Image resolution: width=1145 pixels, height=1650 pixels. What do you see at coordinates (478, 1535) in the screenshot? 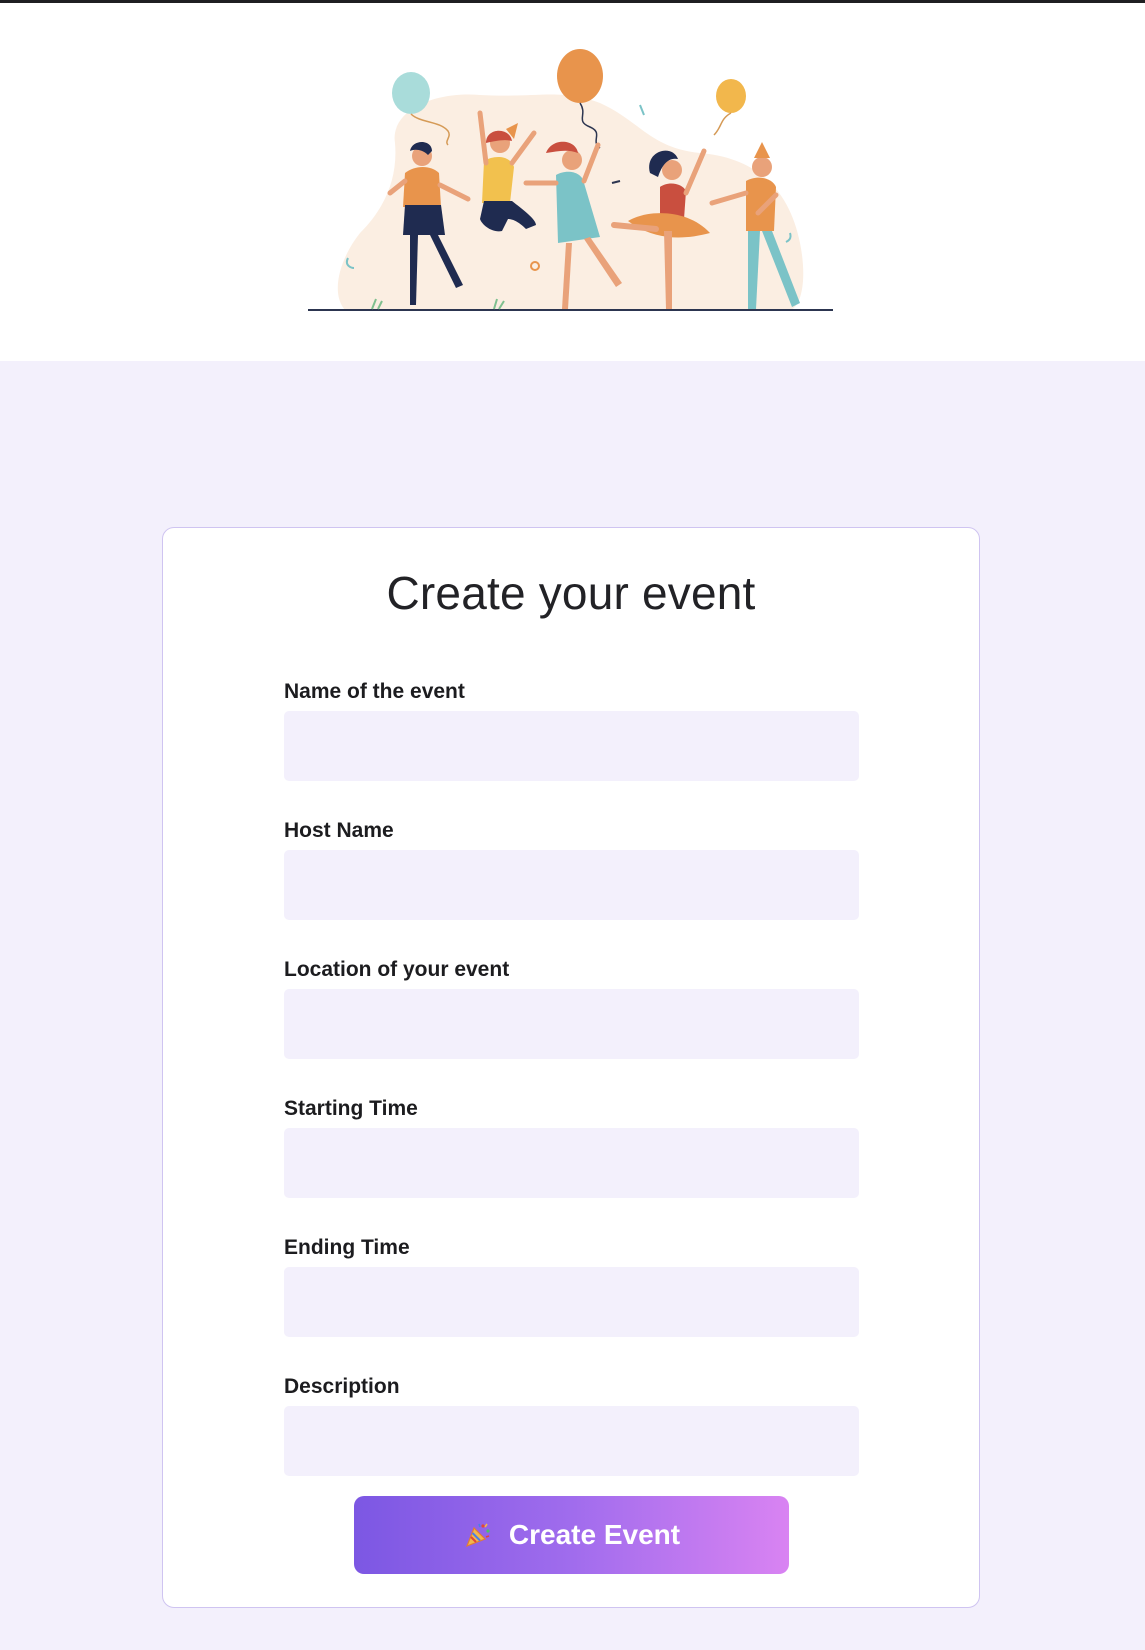
I see `party-popper-icon` at bounding box center [478, 1535].